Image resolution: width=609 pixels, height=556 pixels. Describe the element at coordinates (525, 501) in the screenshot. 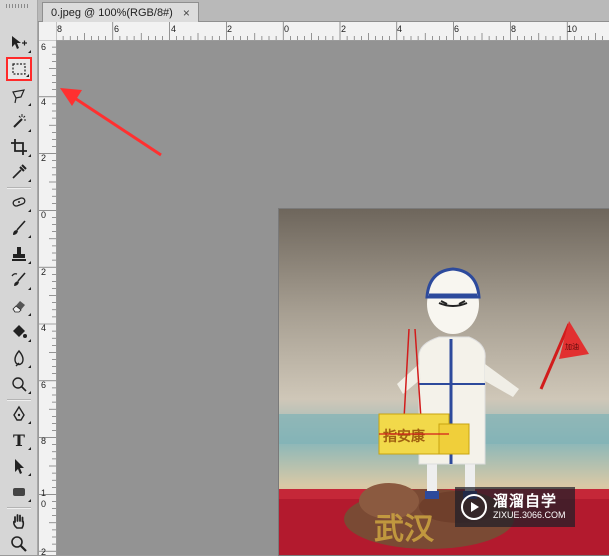

I see `watermark-title: 溜溜自学` at that location.